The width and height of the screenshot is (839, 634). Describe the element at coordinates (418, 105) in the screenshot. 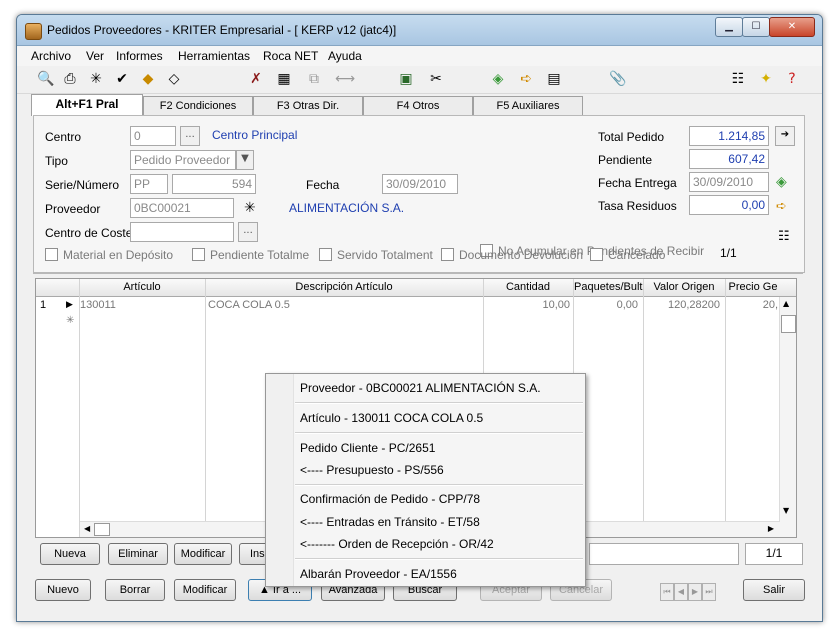

I see `tab-otros: F4 Otros` at that location.